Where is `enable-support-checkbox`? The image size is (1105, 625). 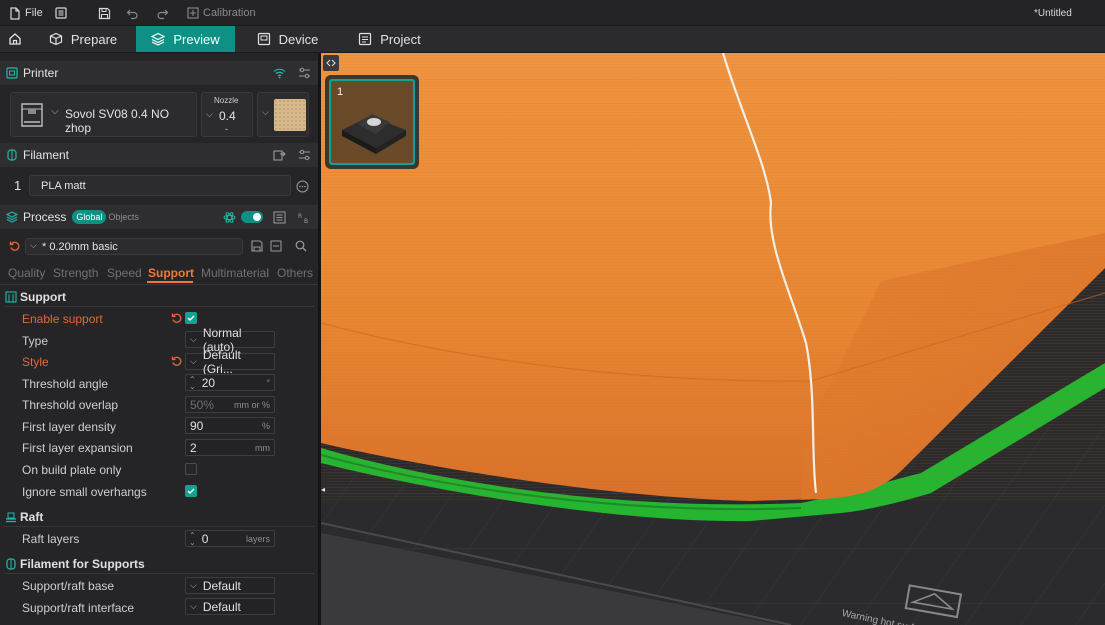 enable-support-checkbox is located at coordinates (191, 318).